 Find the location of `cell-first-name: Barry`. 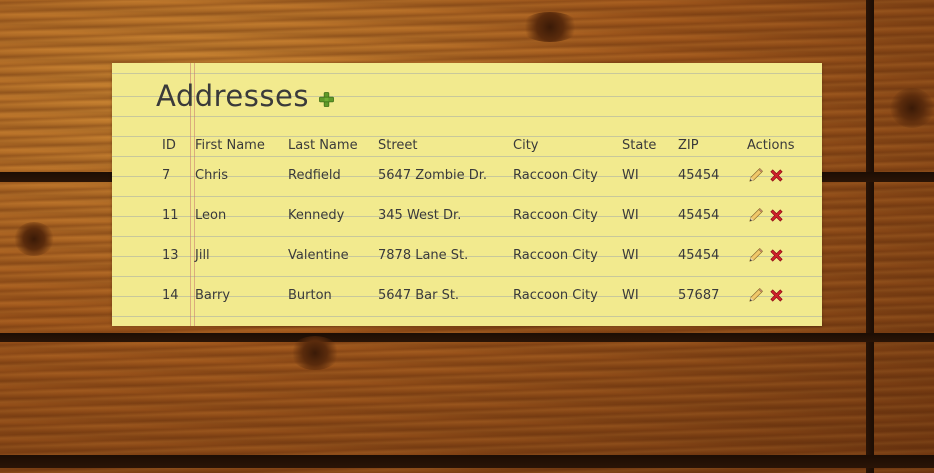

cell-first-name: Barry is located at coordinates (213, 295).